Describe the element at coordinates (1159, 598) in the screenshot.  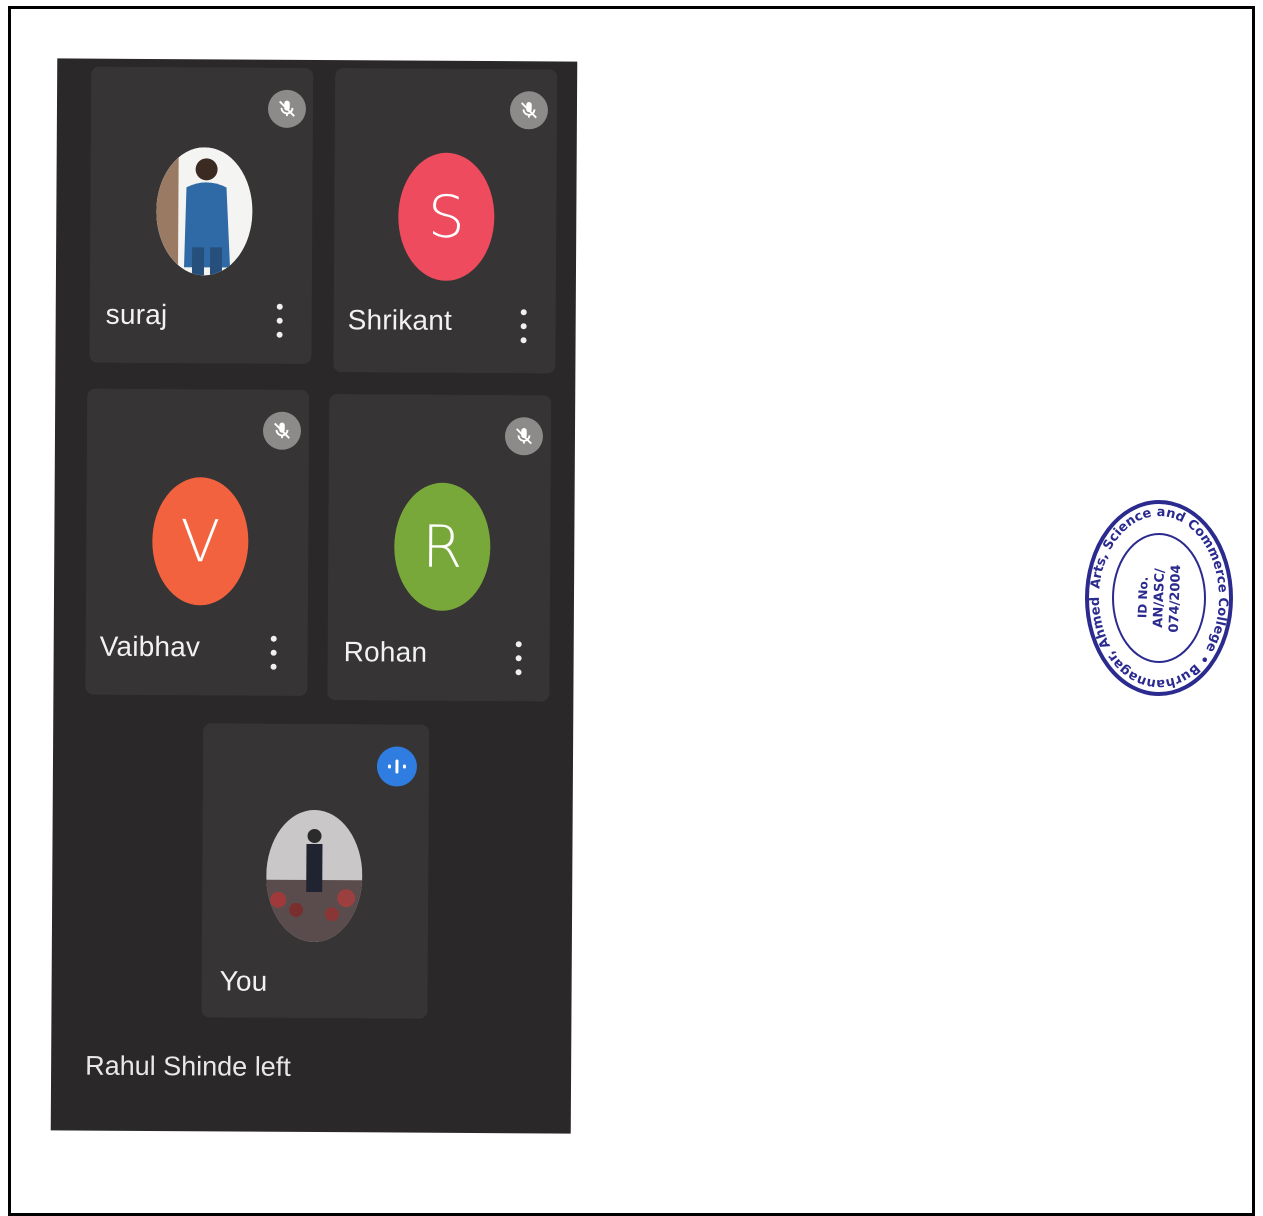
I see `svg-text: AN/ASC/` at that location.